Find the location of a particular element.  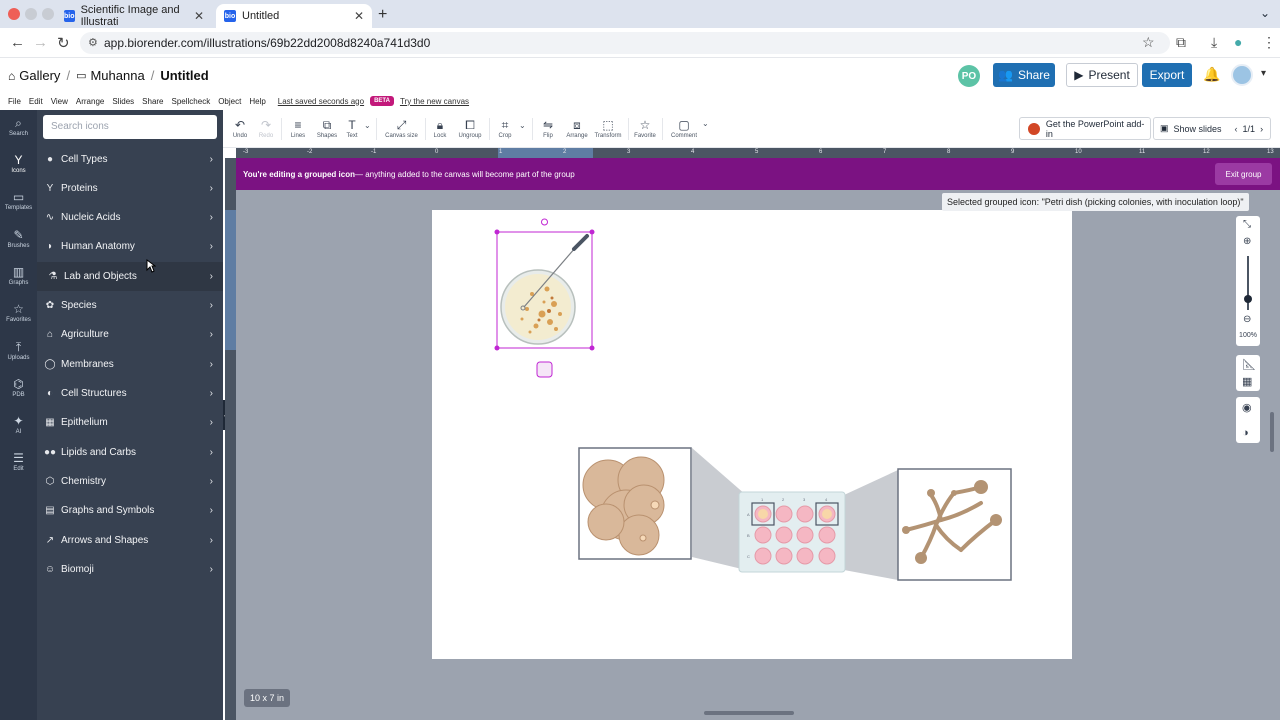

shapes-button: ⧉ Shapes is located at coordinates (327, 128).